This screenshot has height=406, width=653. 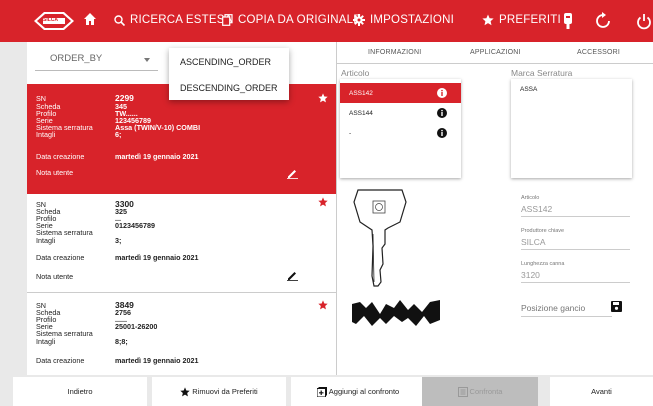 What do you see at coordinates (543, 231) in the screenshot?
I see `detail-label: Produttore chiave` at bounding box center [543, 231].